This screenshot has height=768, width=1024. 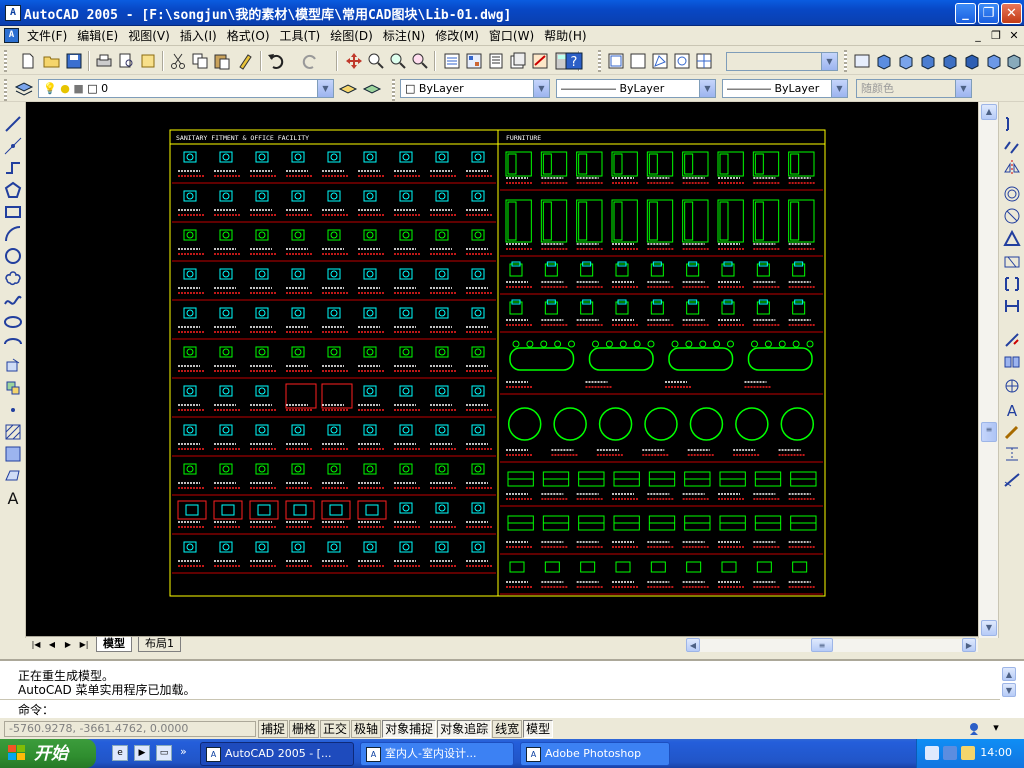 What do you see at coordinates (13, 476) in the screenshot?
I see `region-icon` at bounding box center [13, 476].